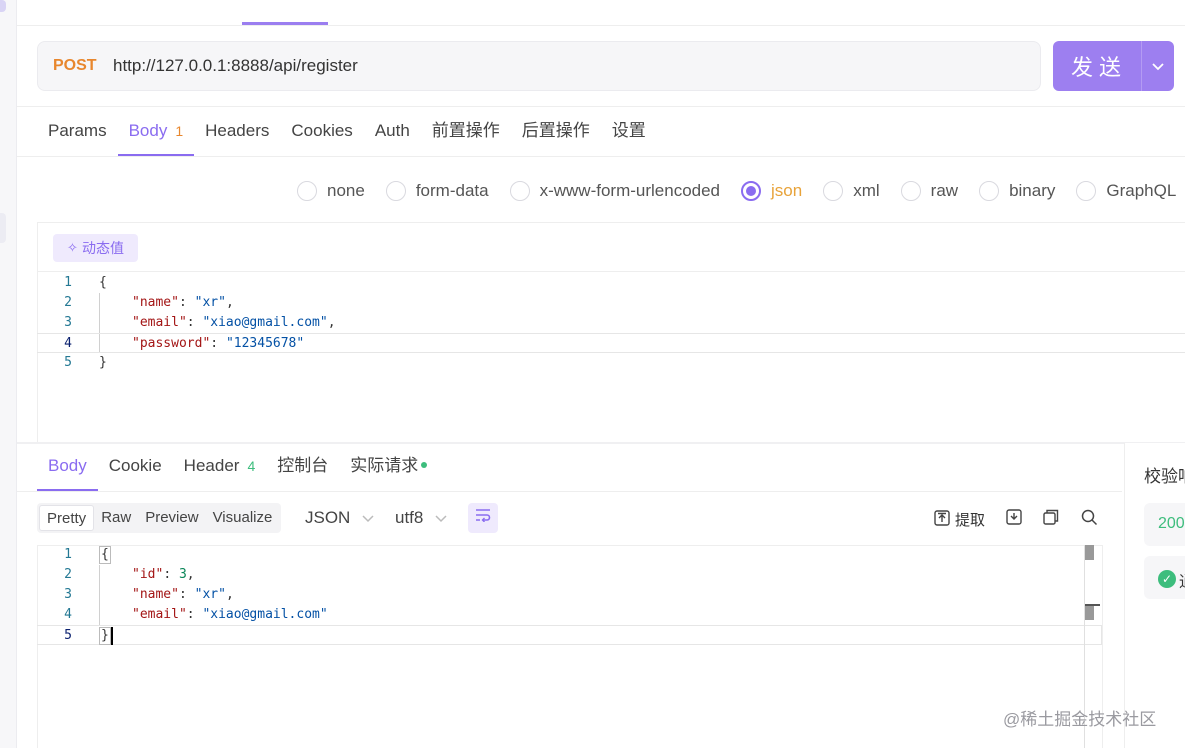  Describe the element at coordinates (787, 190) in the screenshot. I see `radio-label: json` at that location.